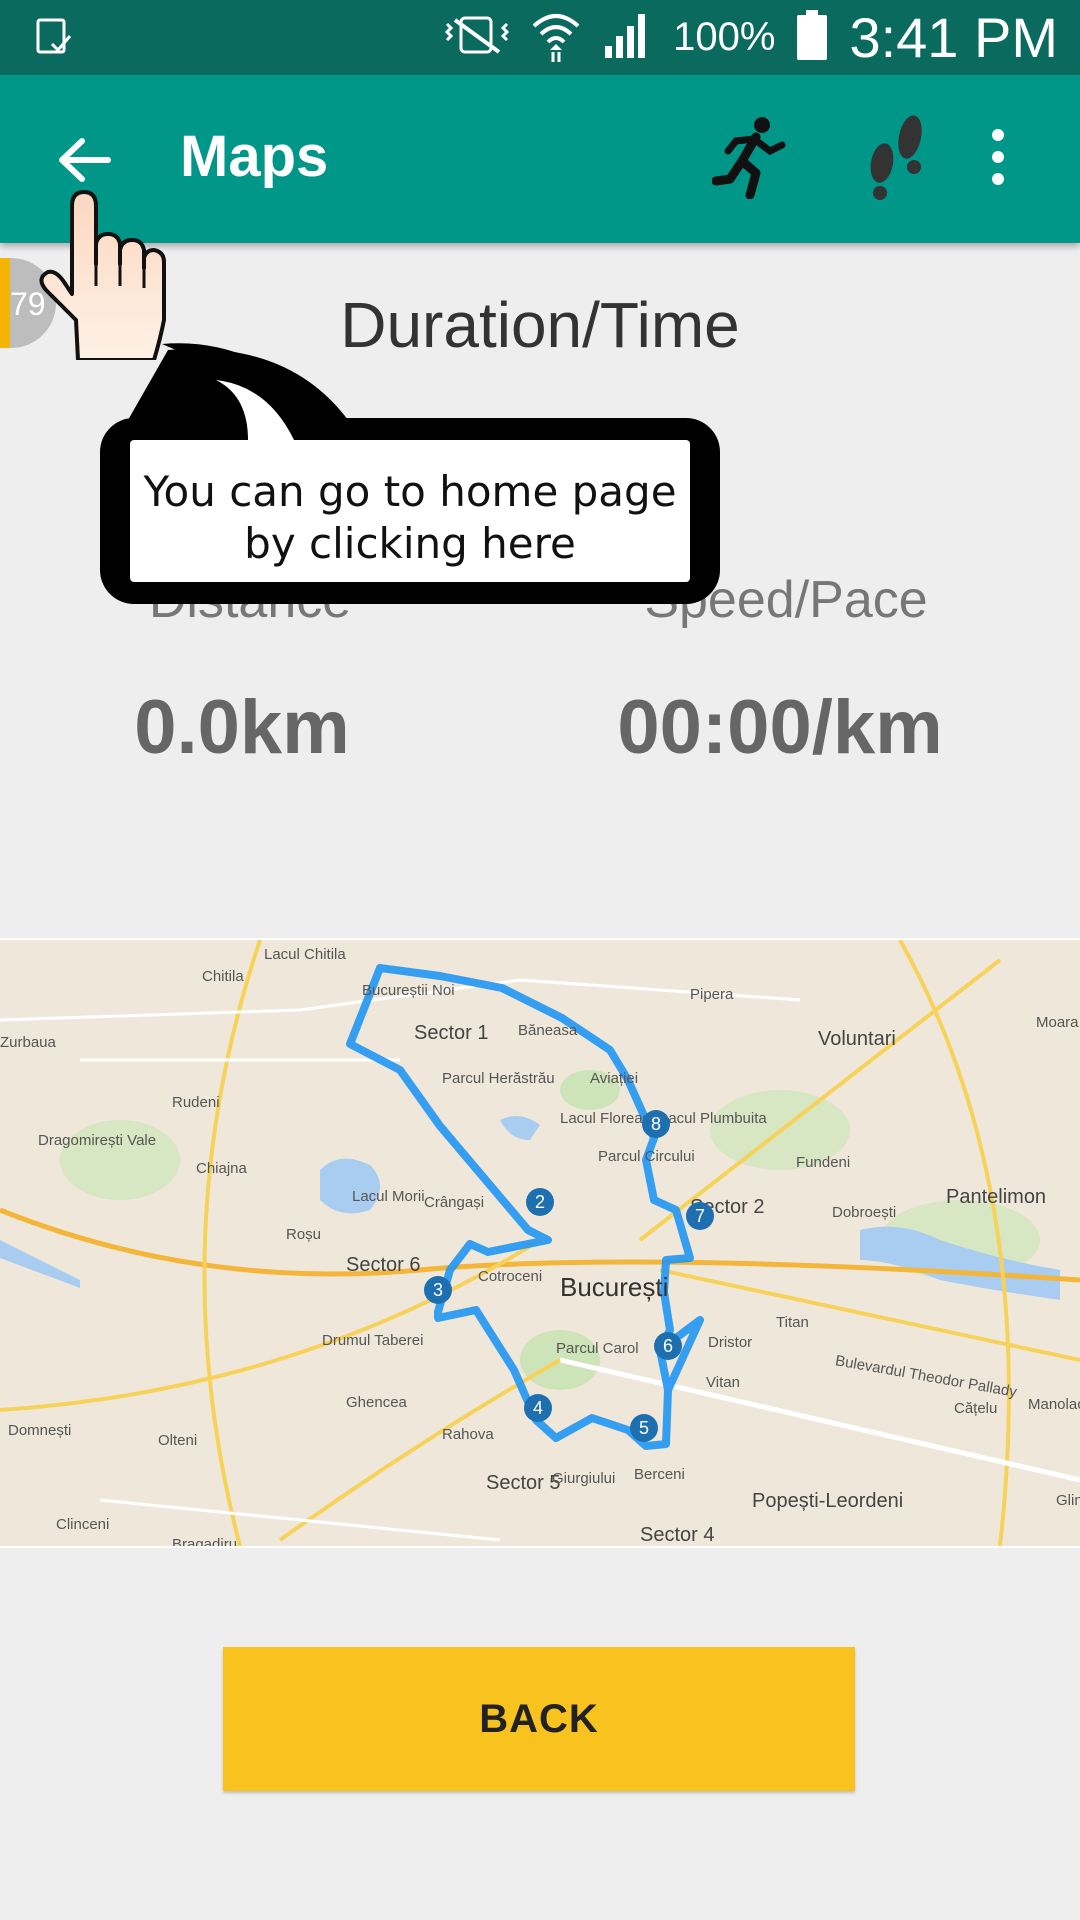  I want to click on tutorial-text-line2: by clicking here, so click(410, 543).